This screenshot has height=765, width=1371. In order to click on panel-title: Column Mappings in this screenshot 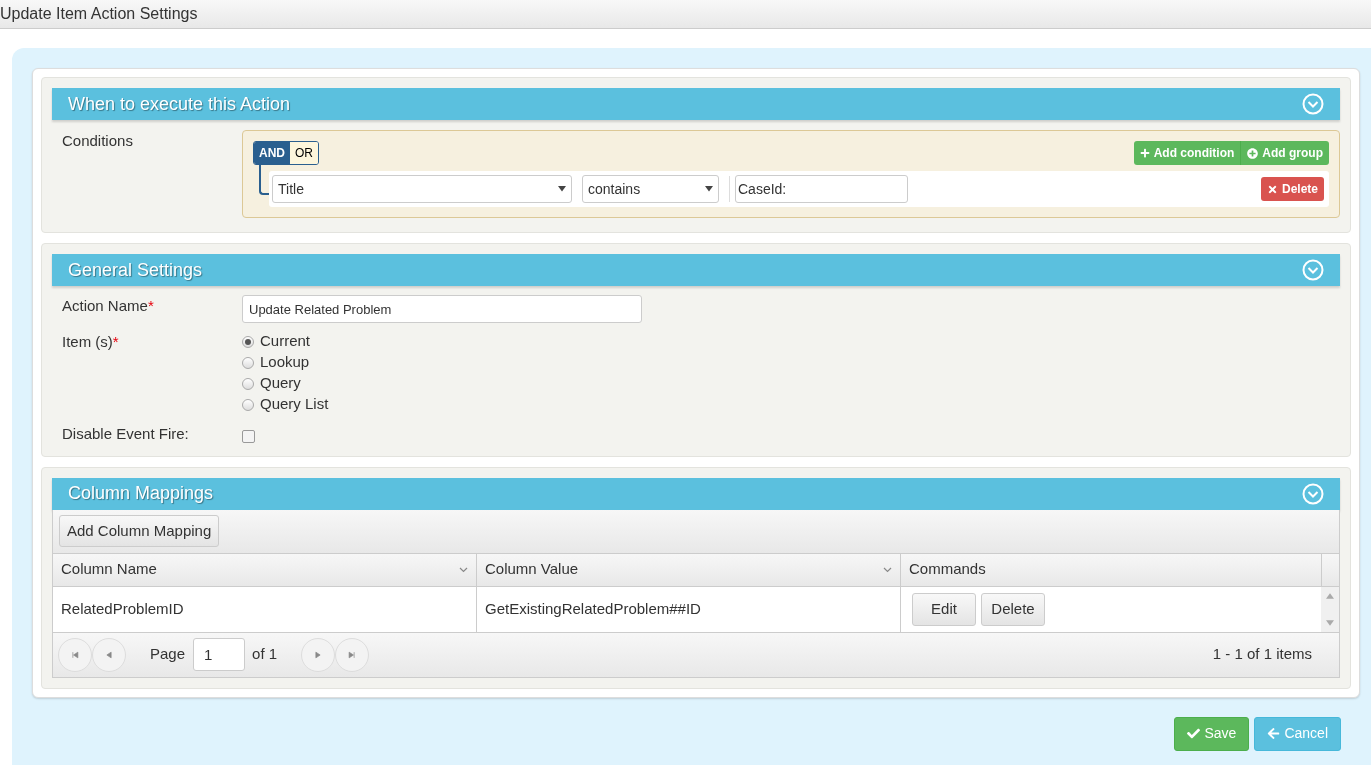, I will do `click(141, 493)`.